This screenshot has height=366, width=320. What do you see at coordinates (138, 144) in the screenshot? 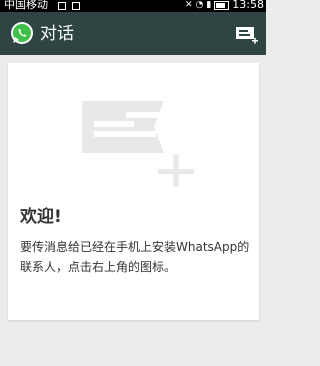
I see `new-message-illustration-icon` at bounding box center [138, 144].